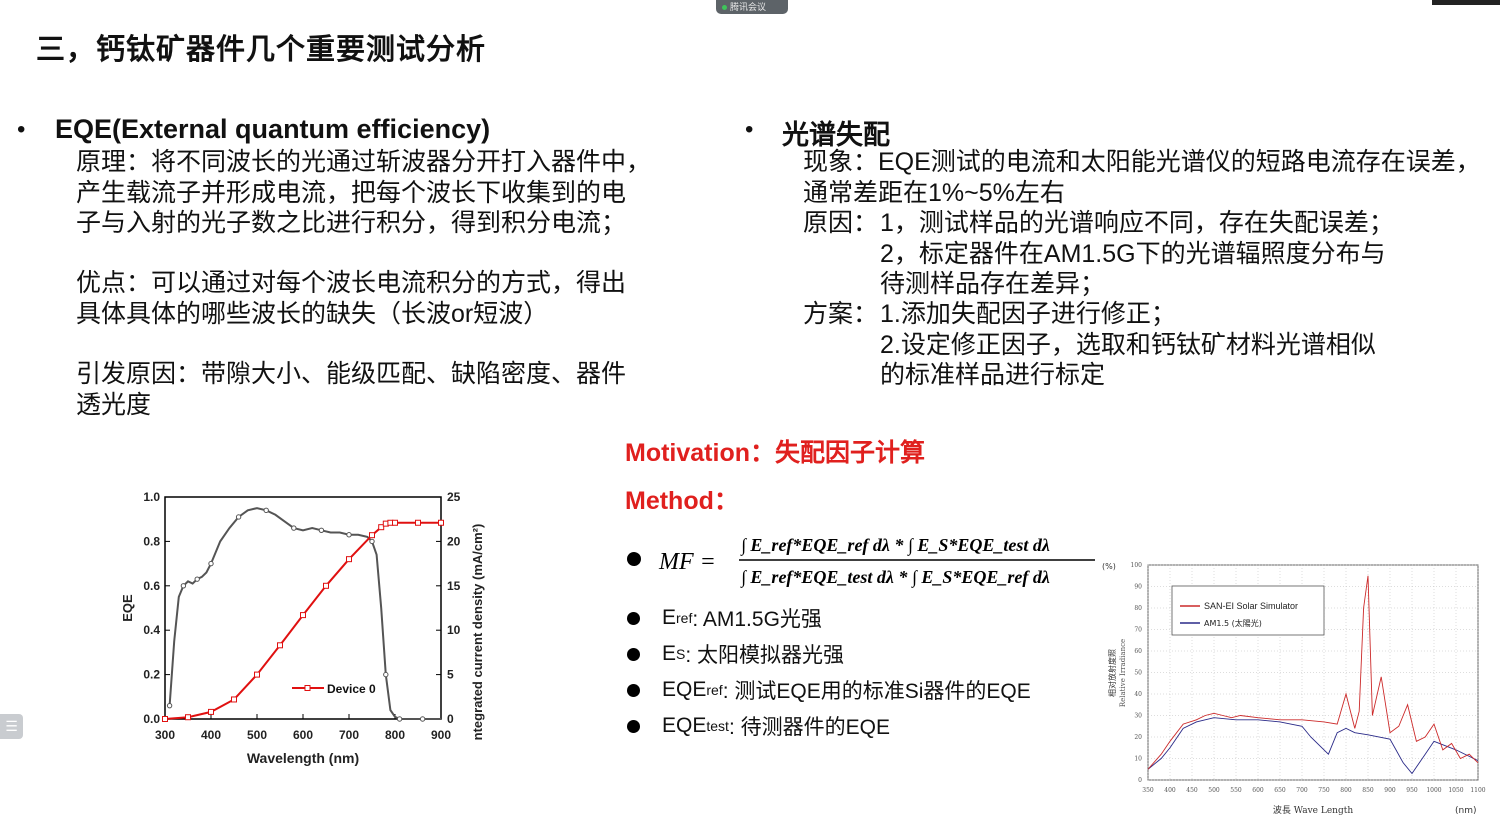  Describe the element at coordinates (307, 688) in the screenshot. I see `legend-marker` at that location.